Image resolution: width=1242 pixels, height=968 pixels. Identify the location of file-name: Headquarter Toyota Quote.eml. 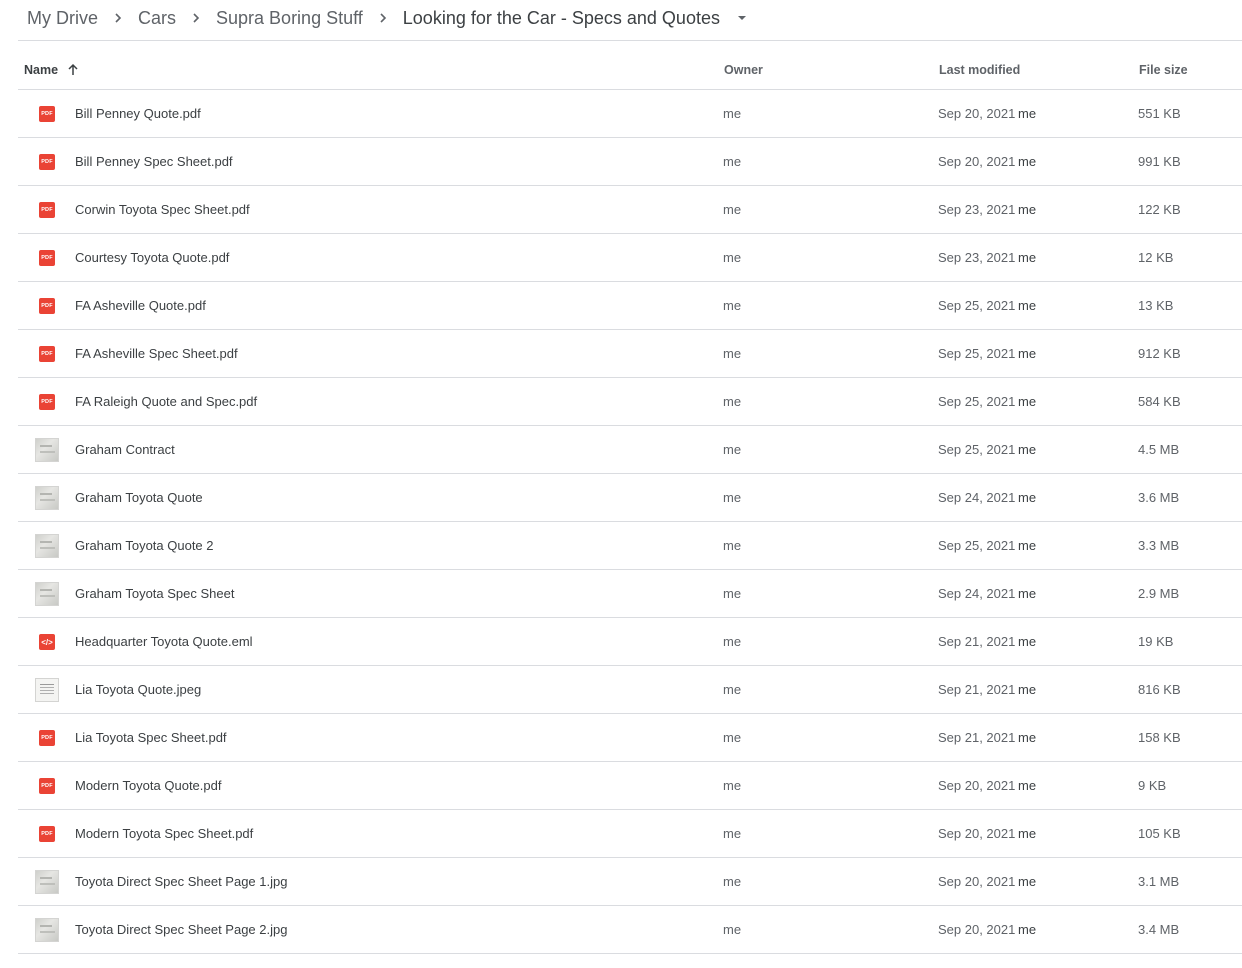
(164, 641).